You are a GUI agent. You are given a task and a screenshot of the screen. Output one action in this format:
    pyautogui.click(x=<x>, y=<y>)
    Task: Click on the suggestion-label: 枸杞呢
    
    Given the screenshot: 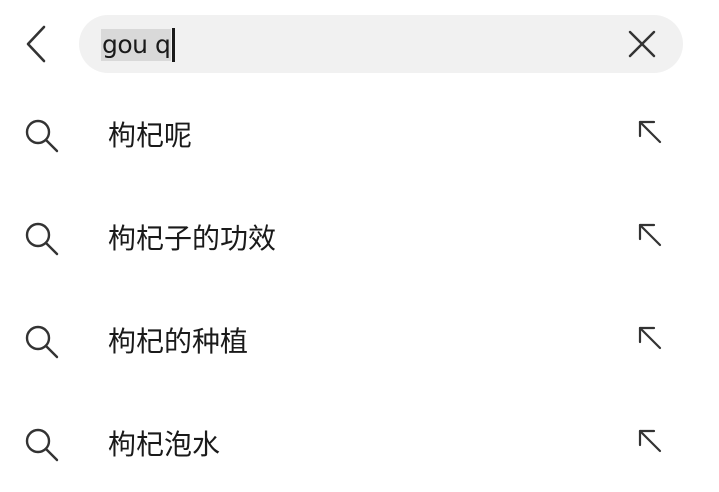 What is the action you would take?
    pyautogui.click(x=150, y=135)
    